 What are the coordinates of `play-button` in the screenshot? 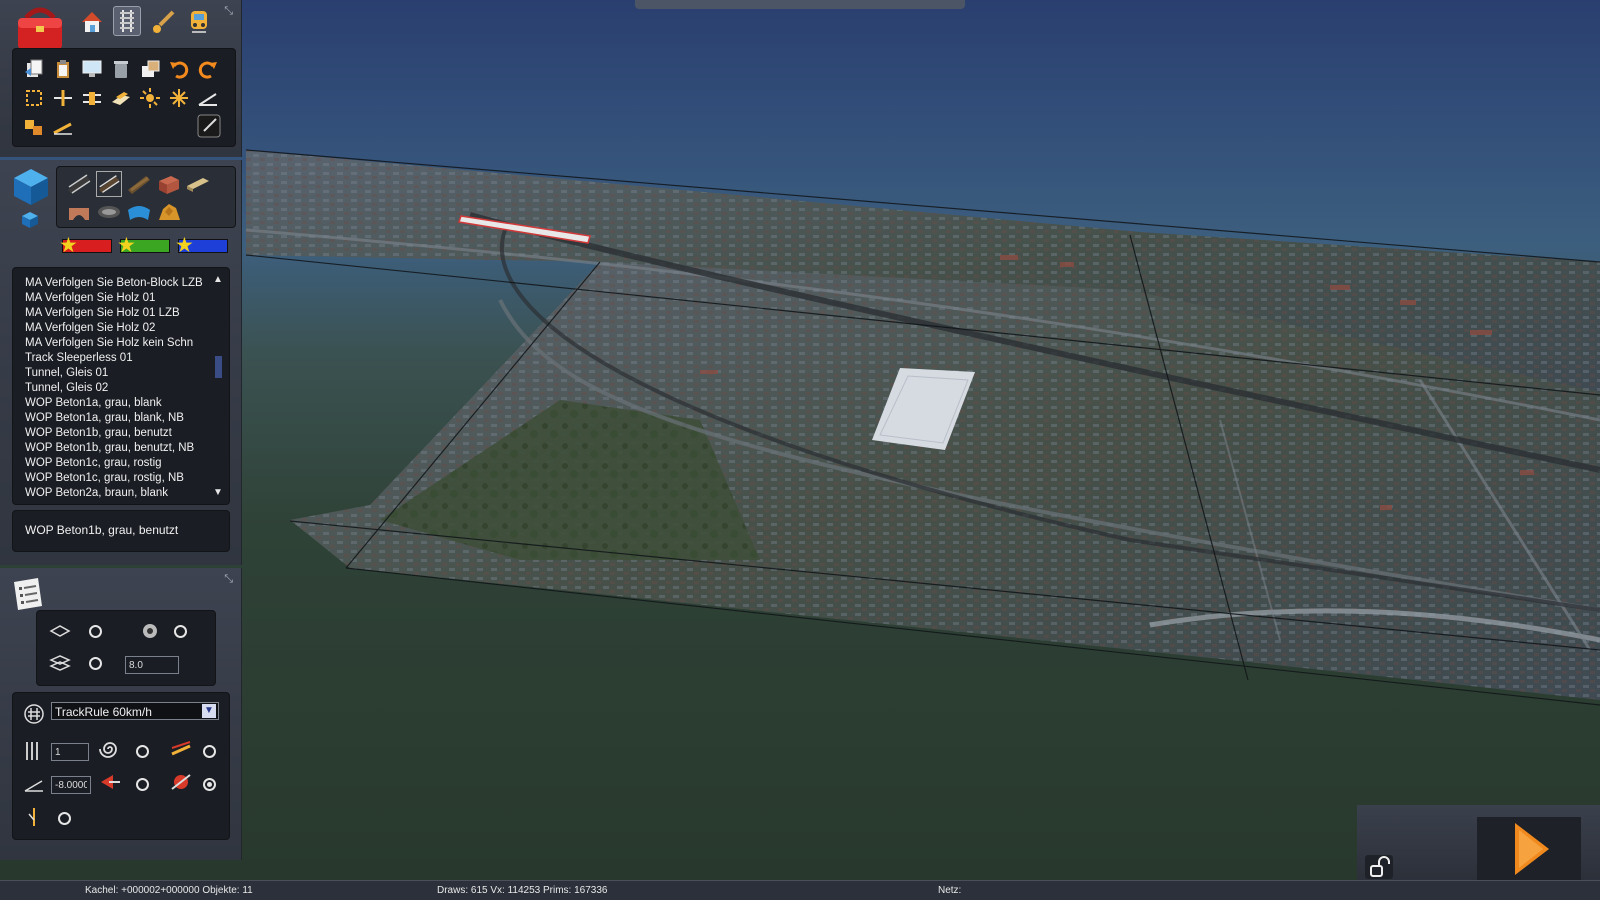 It's located at (1529, 848).